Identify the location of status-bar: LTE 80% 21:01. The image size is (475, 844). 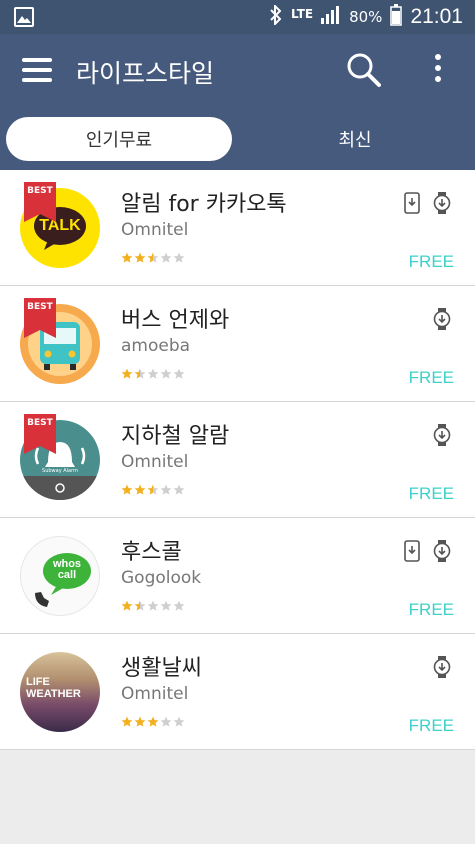
(237, 17).